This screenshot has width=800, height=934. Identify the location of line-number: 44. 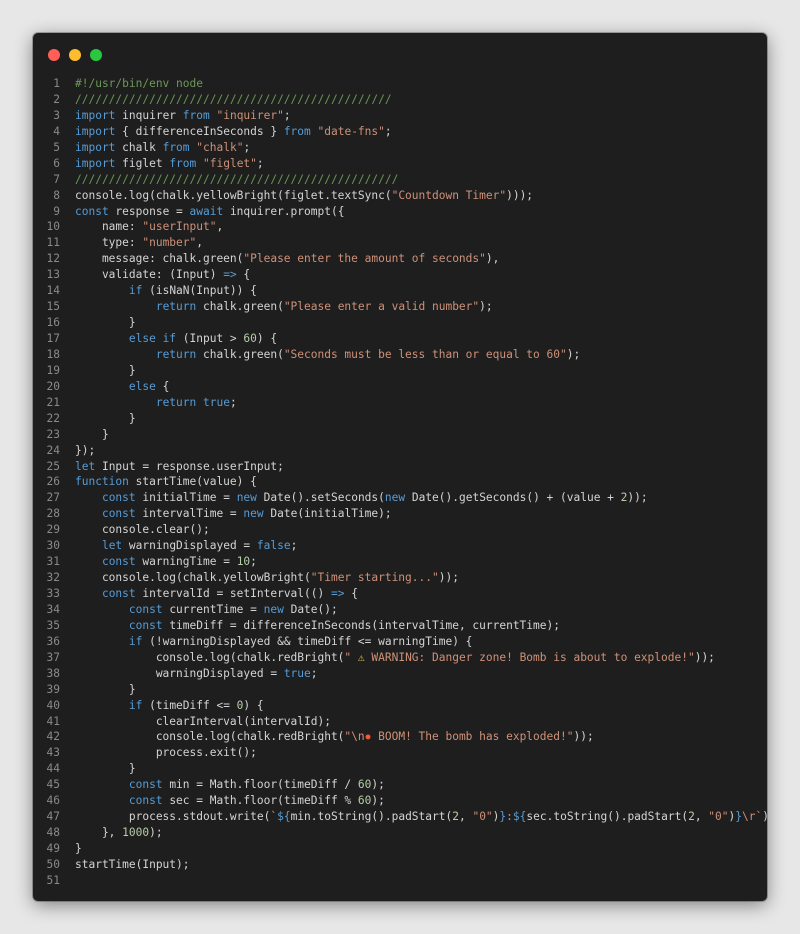
(53, 769).